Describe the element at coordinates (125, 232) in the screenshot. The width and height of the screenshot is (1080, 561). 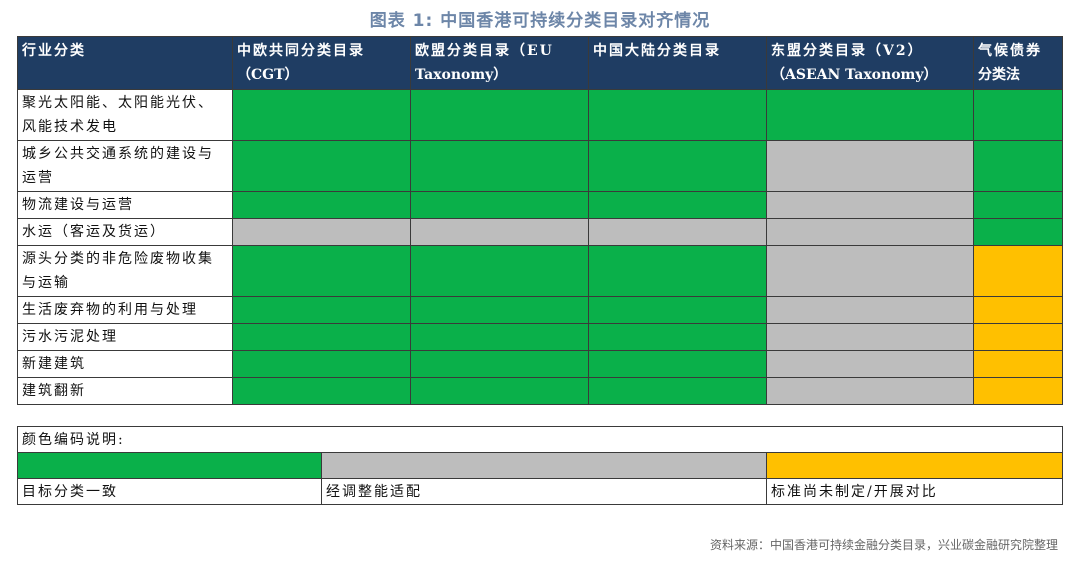
I see `industry-label: 水运（客运及货运）` at that location.